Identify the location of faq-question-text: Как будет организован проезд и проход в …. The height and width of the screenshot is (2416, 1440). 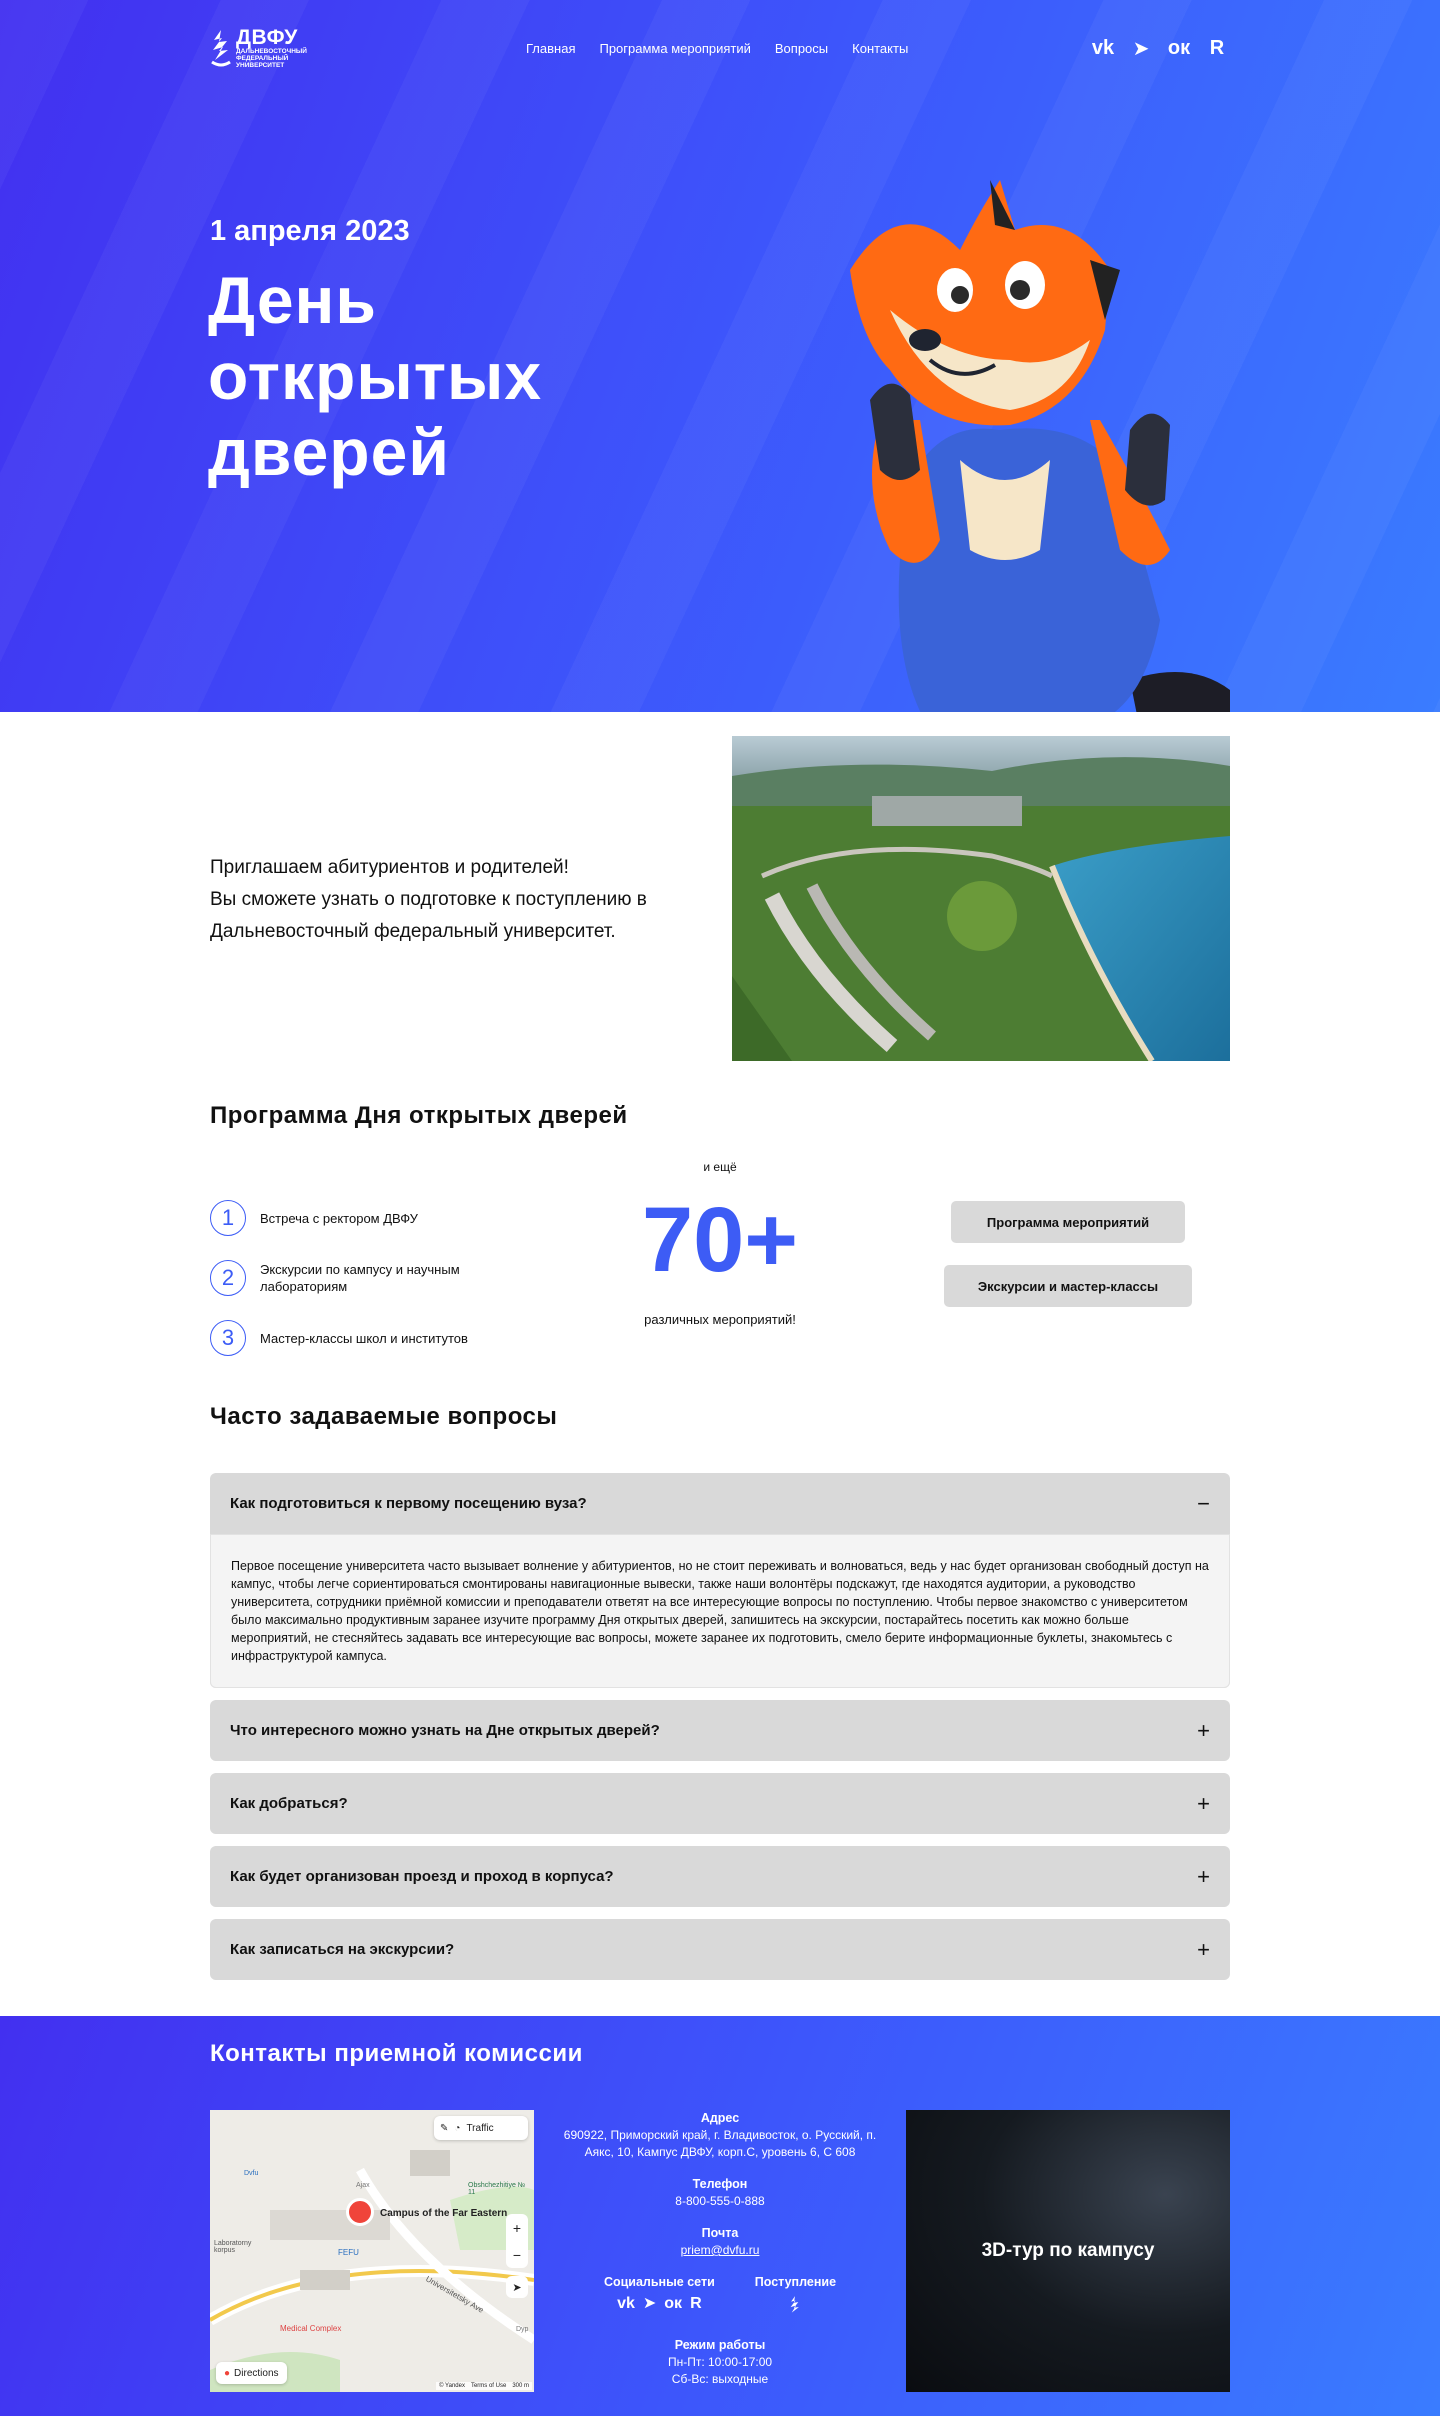
(422, 1876).